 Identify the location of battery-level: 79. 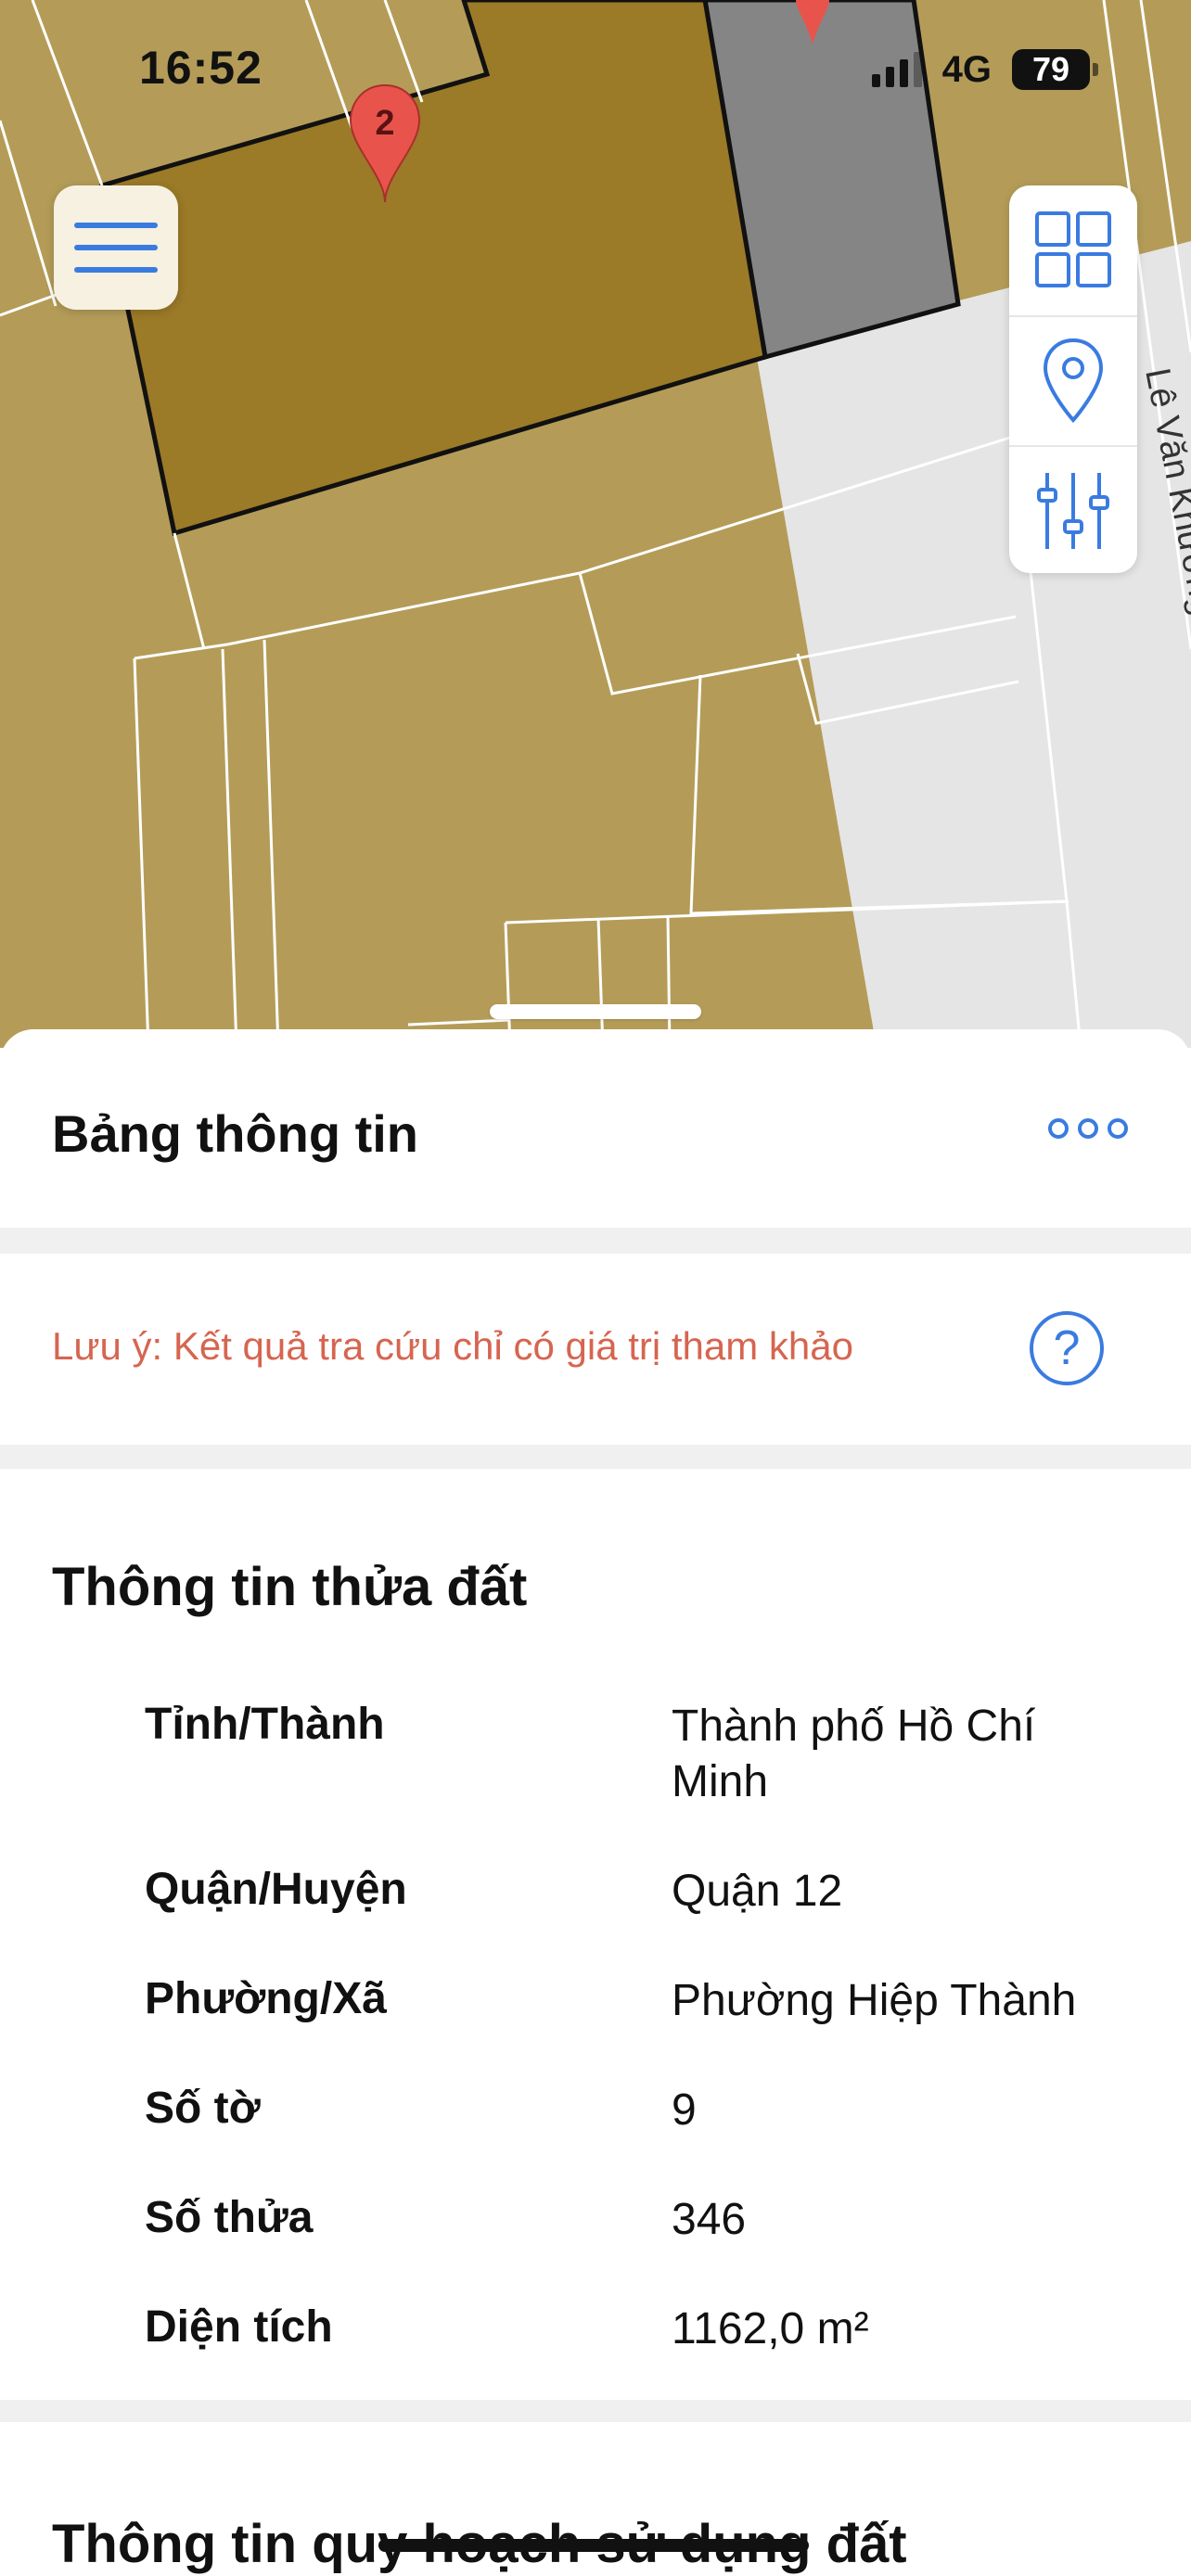
(1051, 69).